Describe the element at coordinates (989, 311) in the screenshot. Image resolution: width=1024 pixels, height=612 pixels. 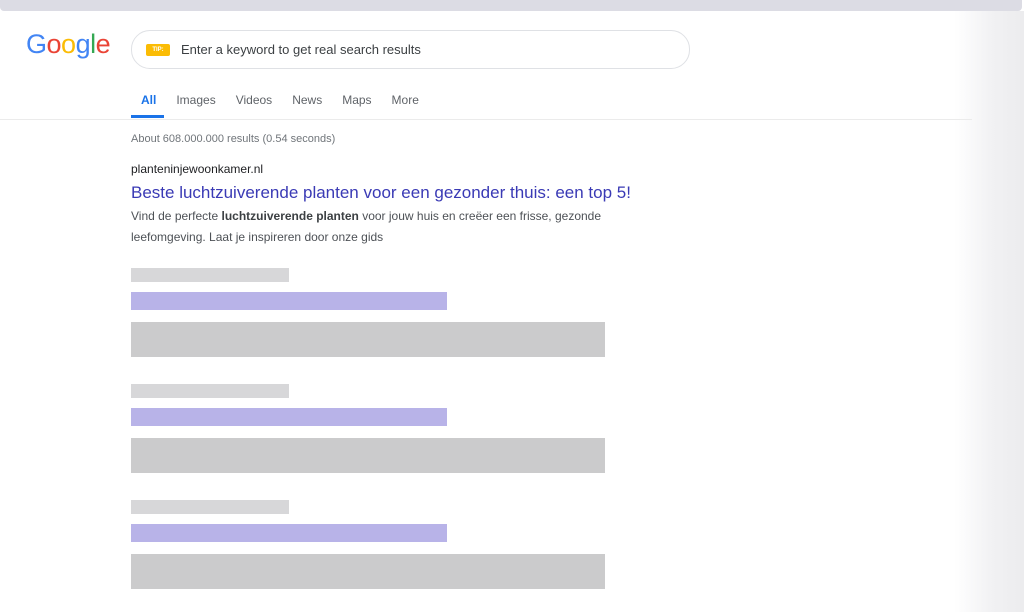
I see `right-edge-shadow` at that location.